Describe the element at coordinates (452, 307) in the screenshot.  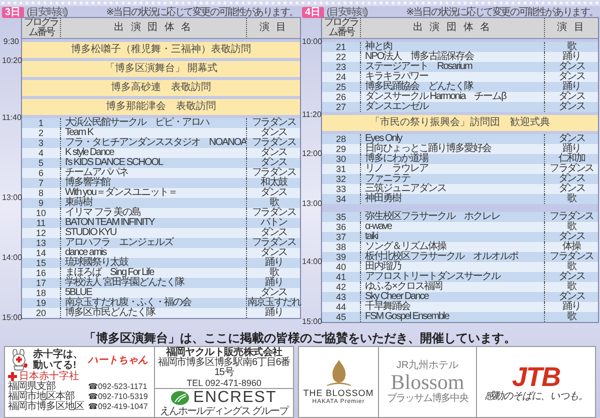
I see `performer-name: 千早舞踊会` at that location.